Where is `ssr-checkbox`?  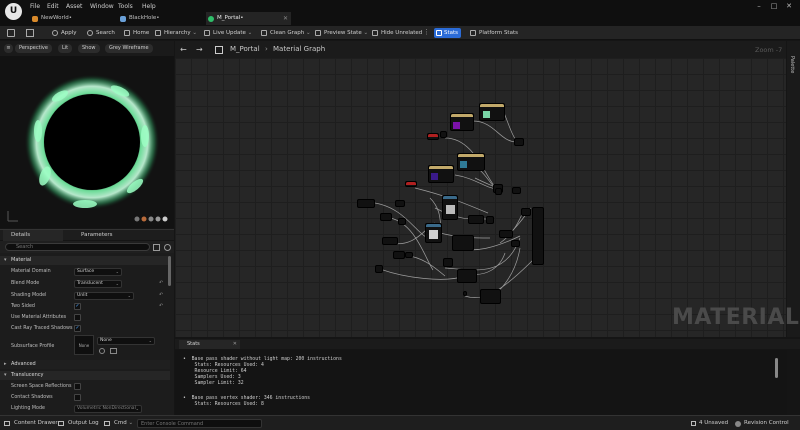 ssr-checkbox is located at coordinates (77, 386).